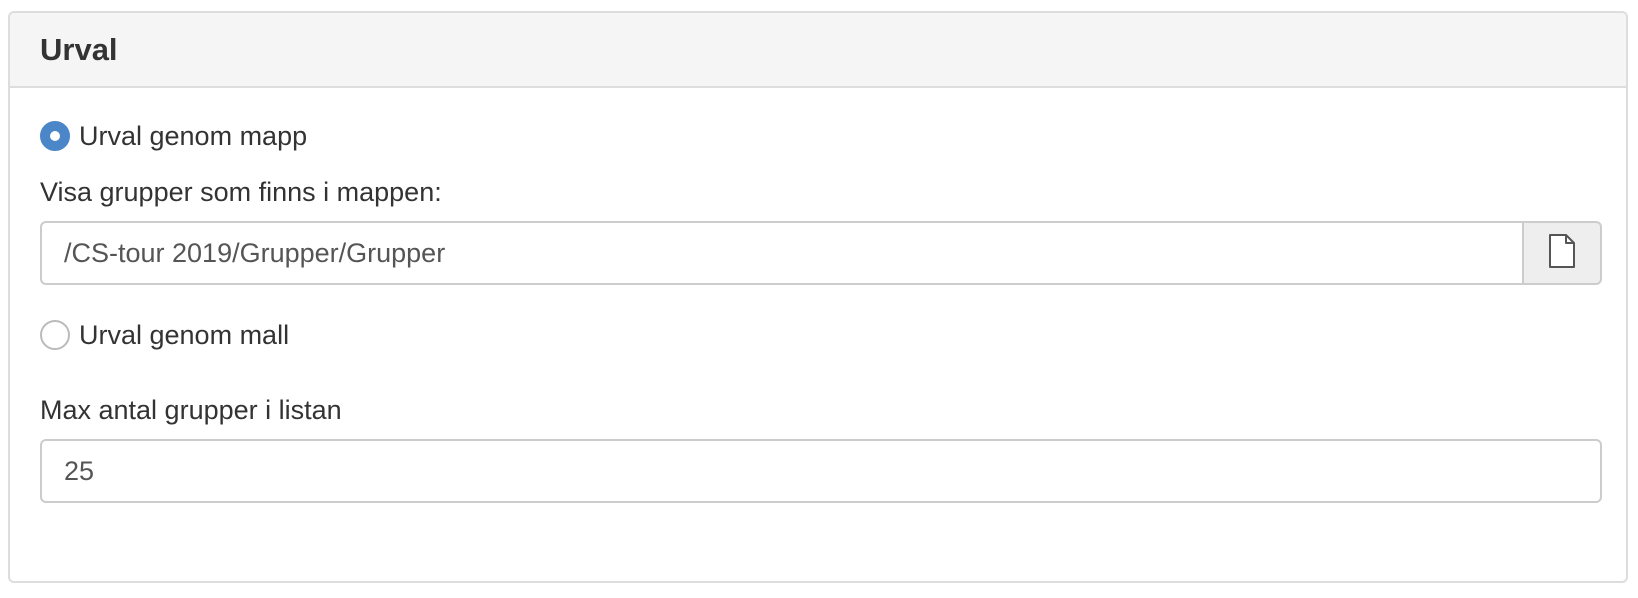 This screenshot has width=1638, height=598. I want to click on browse-folder-button, so click(1562, 253).